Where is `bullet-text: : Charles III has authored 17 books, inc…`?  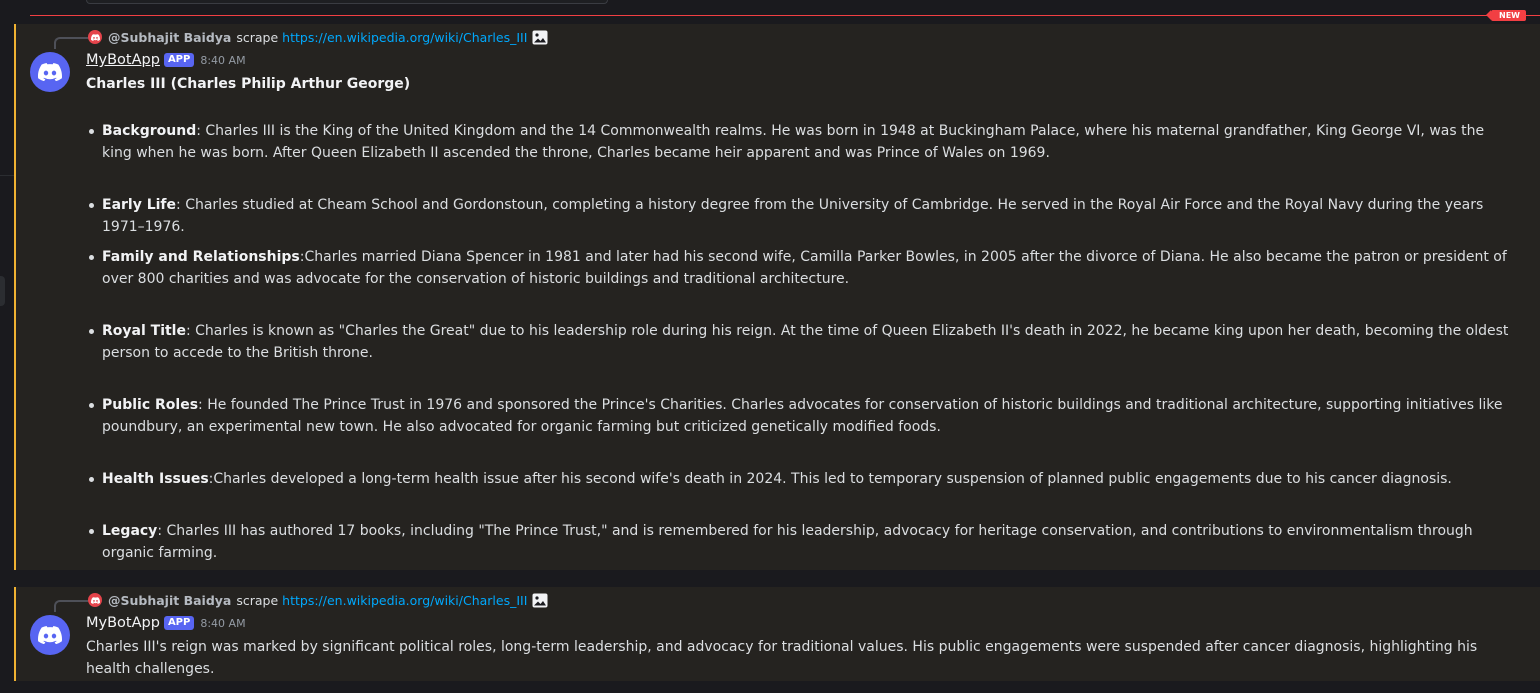
bullet-text: : Charles III has authored 17 books, inc… is located at coordinates (787, 542).